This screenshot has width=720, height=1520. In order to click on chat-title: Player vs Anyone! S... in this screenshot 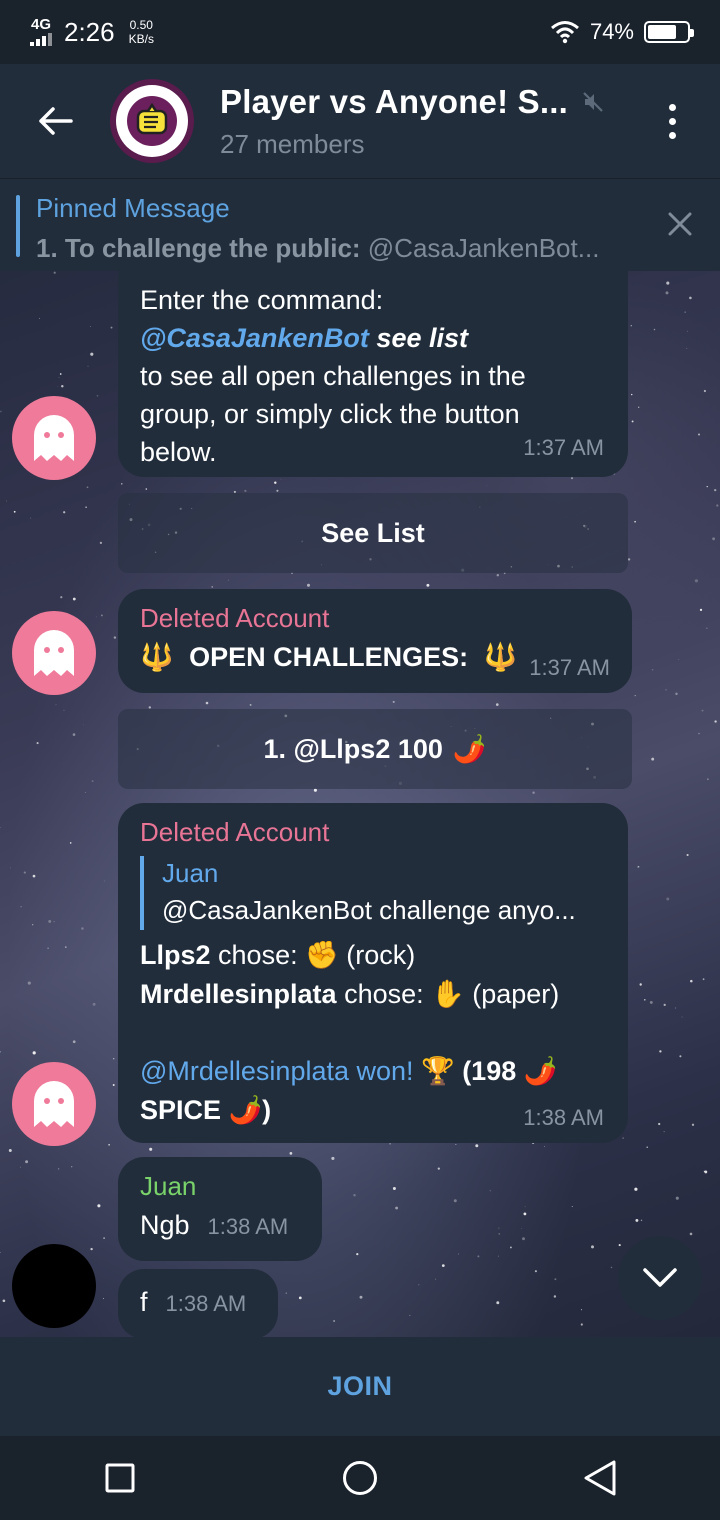, I will do `click(394, 102)`.